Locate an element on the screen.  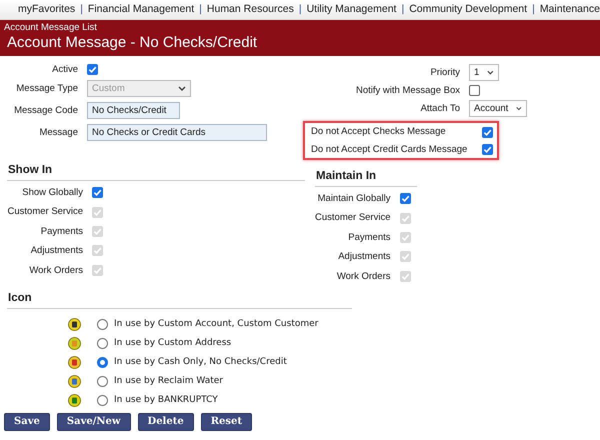
text-field: No Checks/Credit is located at coordinates (133, 111).